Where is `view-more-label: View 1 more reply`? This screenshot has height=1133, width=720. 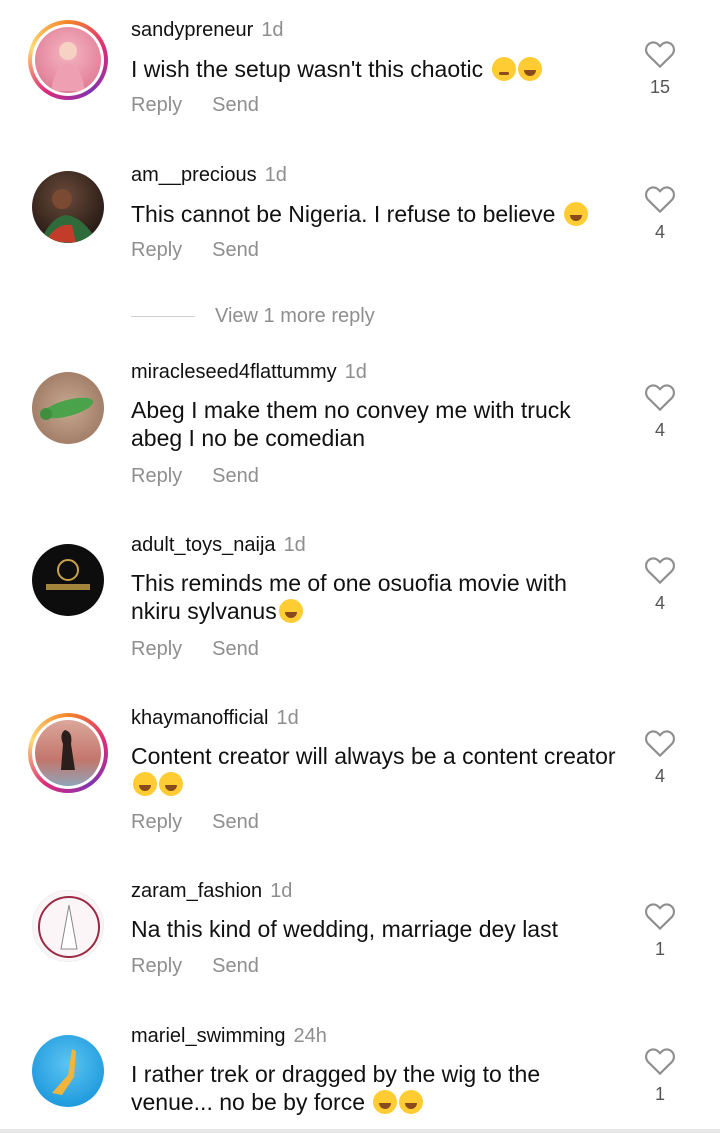
view-more-label: View 1 more reply is located at coordinates (295, 315).